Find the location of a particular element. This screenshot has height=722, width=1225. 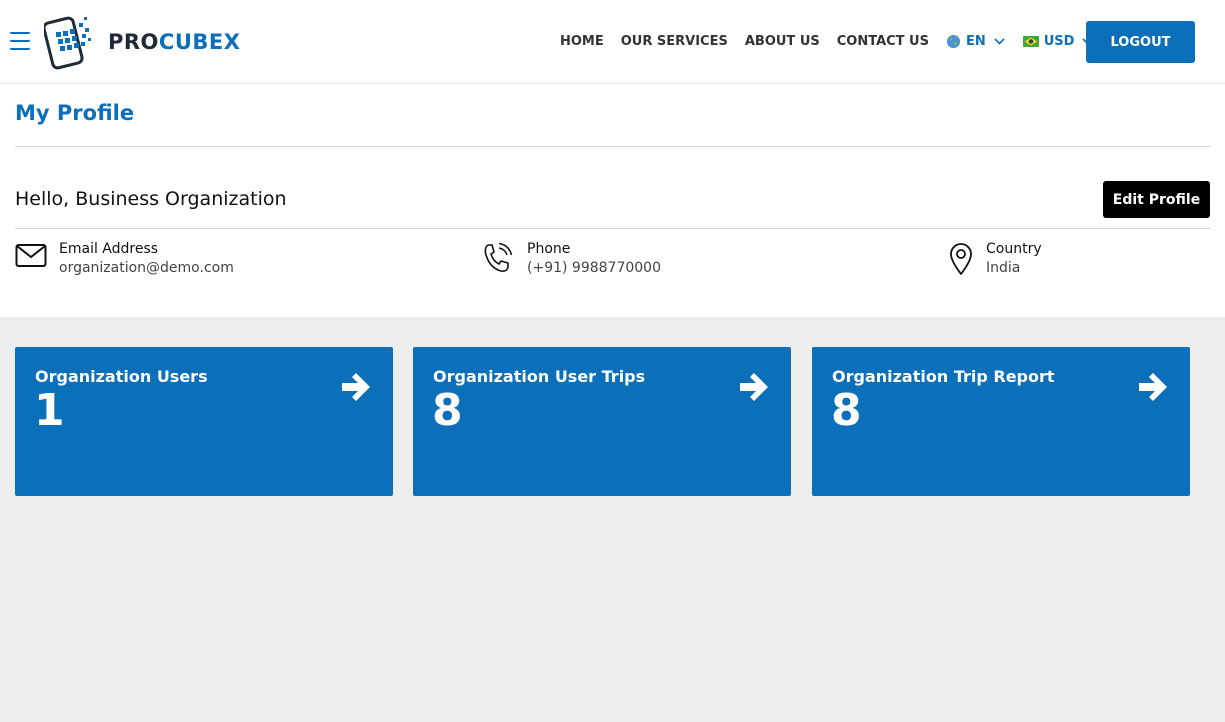

country-info: Country India is located at coordinates (995, 259).